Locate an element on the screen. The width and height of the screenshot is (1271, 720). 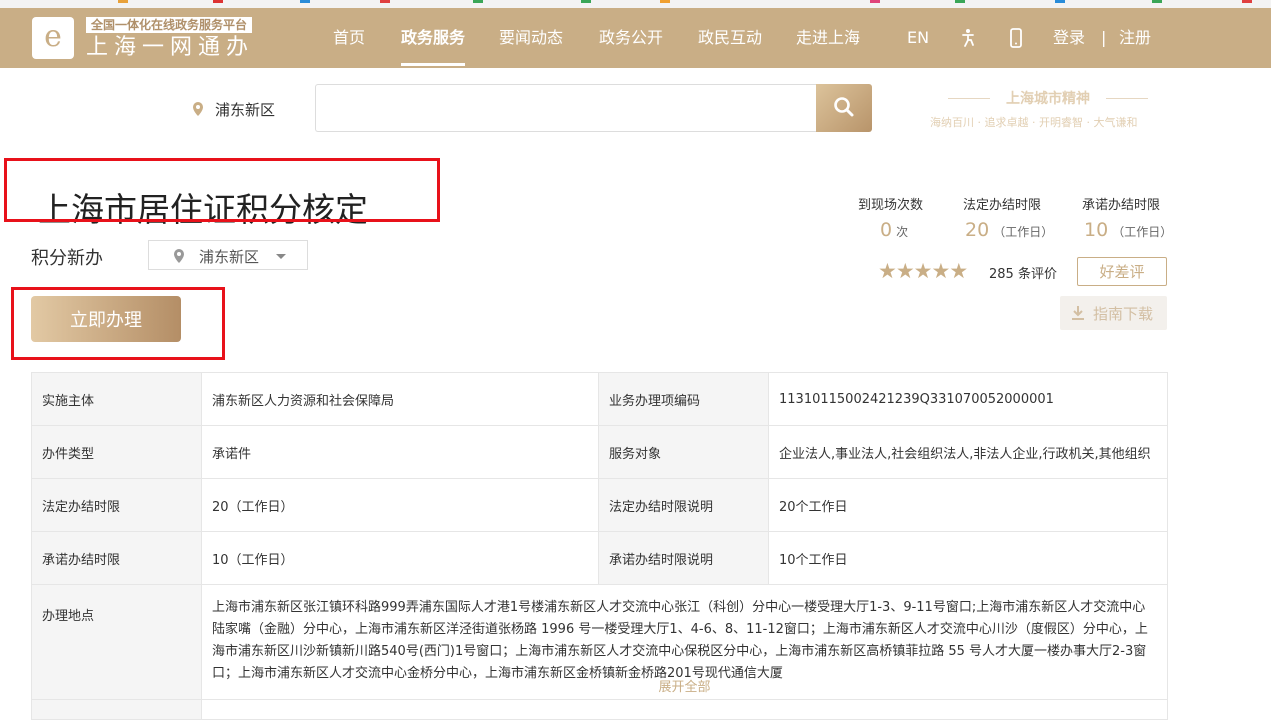
table-value: 浦东新区人力资源和社会保障局 is located at coordinates (400, 399).